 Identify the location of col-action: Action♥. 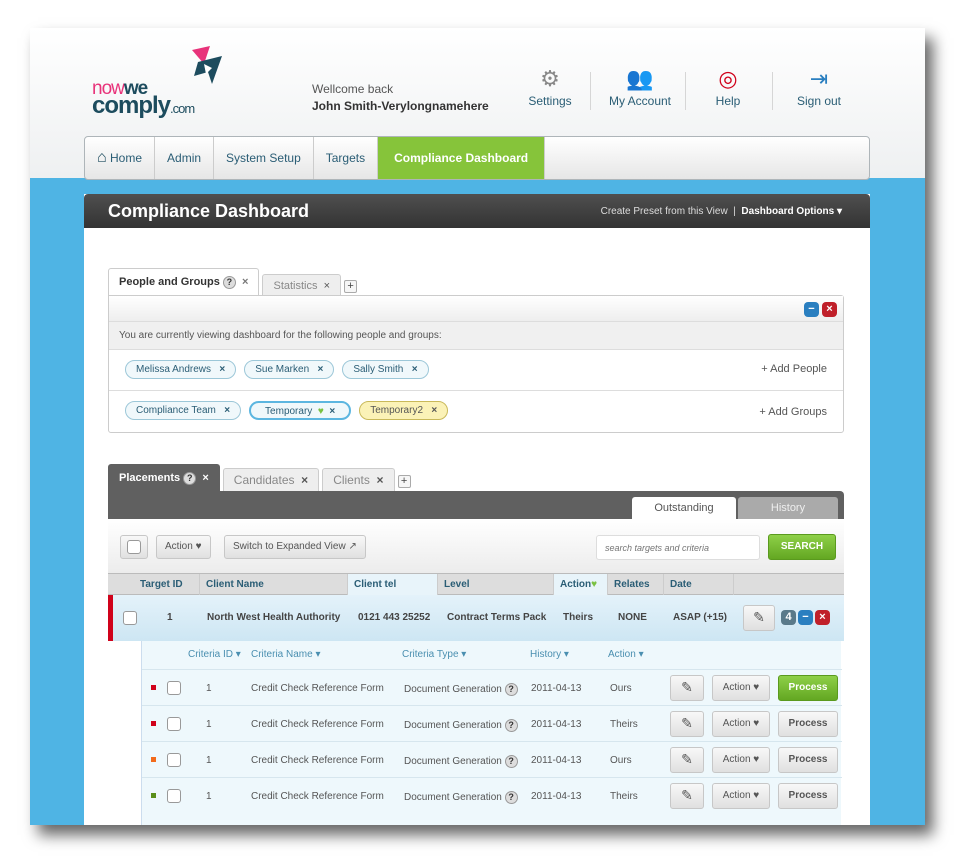
(581, 585).